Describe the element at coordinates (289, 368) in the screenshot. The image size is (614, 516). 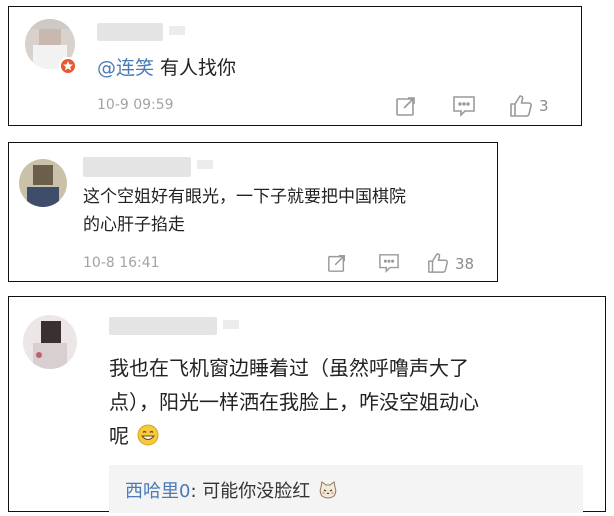
I see `comment-text-line-1: 我也在飞机窗边睡着过（虽然呼噜声大了` at that location.